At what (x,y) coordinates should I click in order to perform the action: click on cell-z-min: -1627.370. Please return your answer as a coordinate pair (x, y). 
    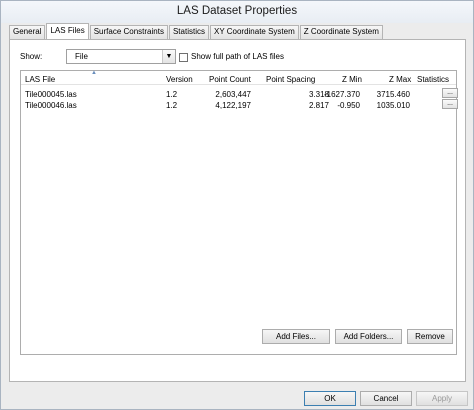
    Looking at the image, I should click on (341, 94).